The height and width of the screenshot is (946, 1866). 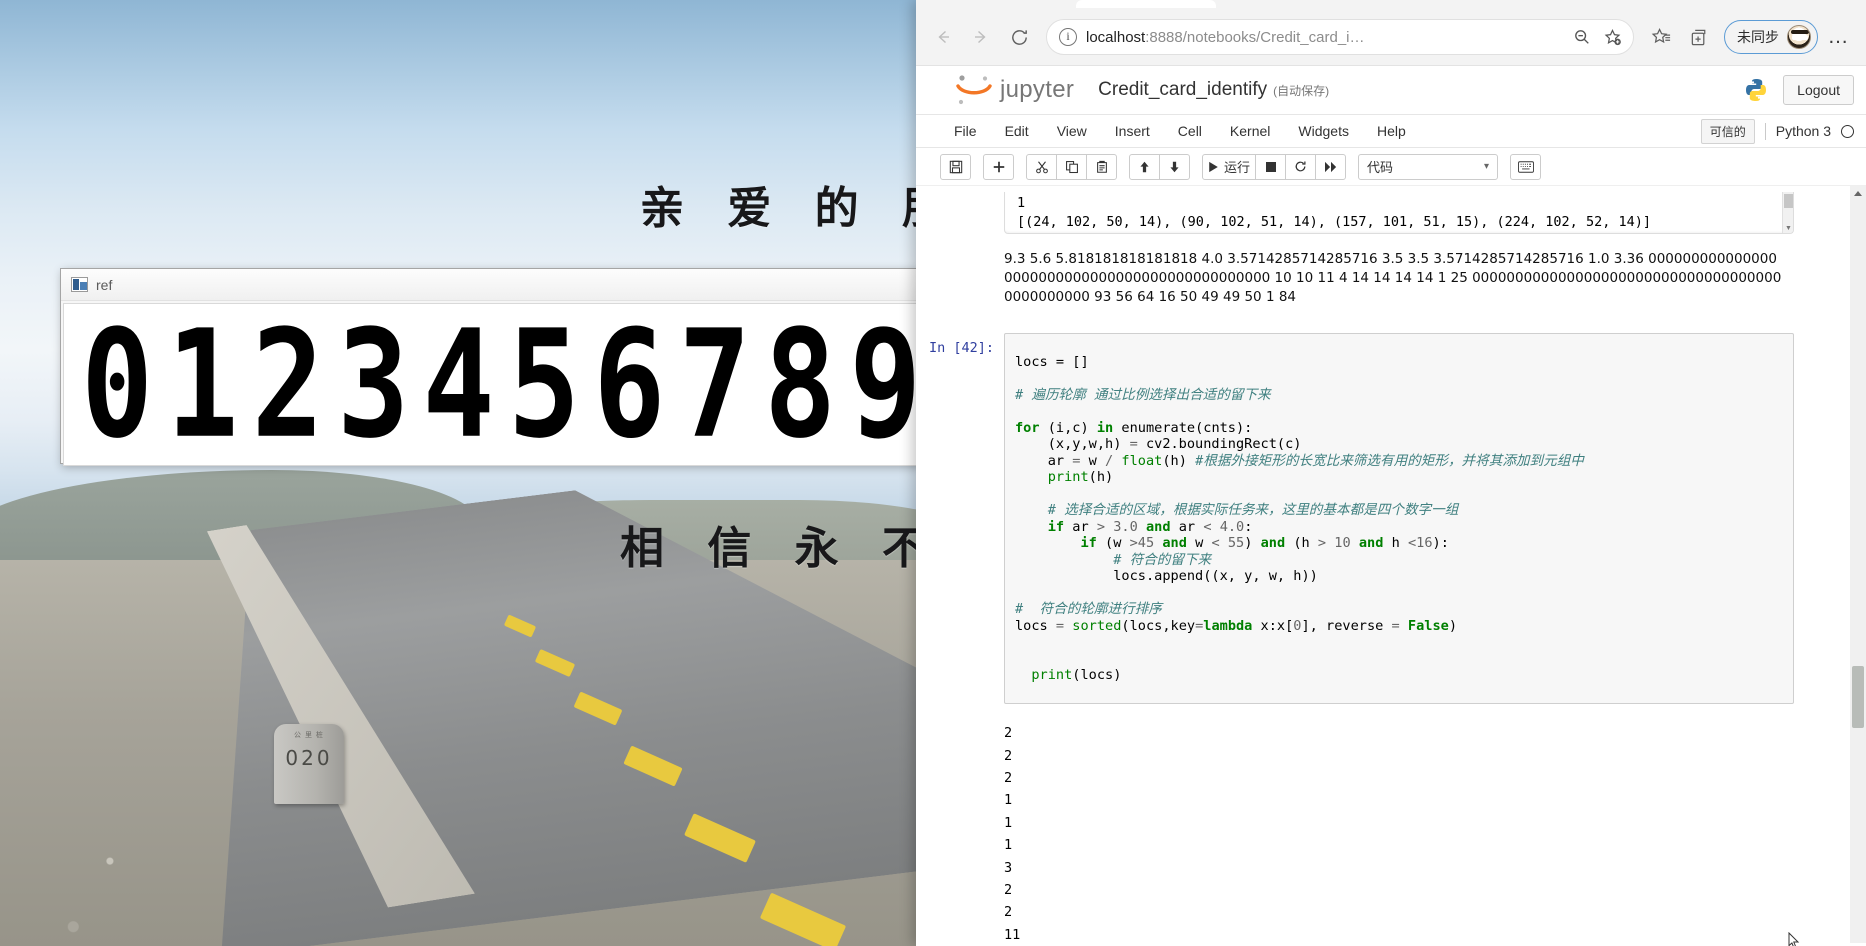 What do you see at coordinates (1428, 166) in the screenshot?
I see `cell-type-select: 代码 ▾` at bounding box center [1428, 166].